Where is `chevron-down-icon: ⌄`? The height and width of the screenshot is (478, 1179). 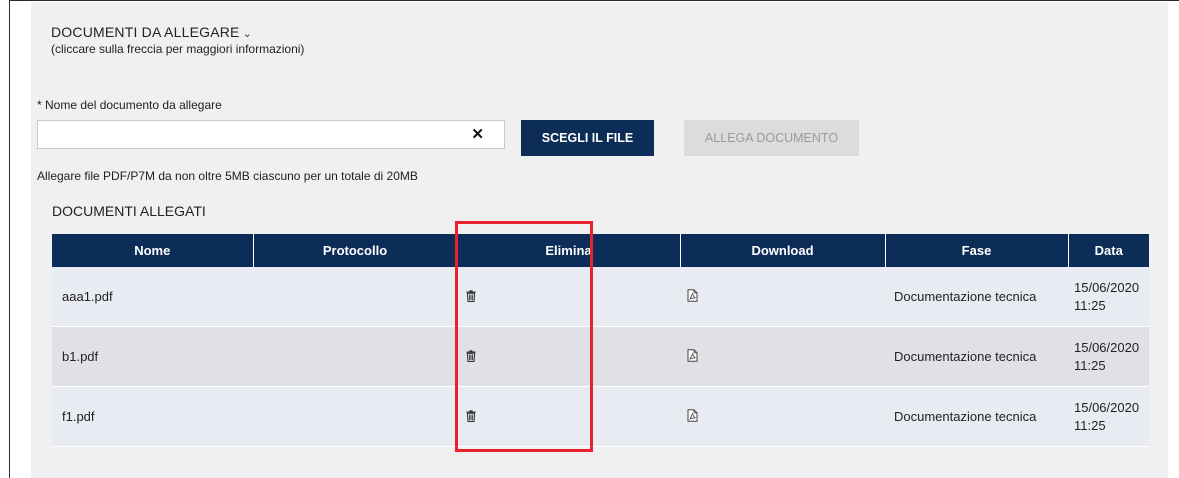 chevron-down-icon: ⌄ is located at coordinates (247, 33).